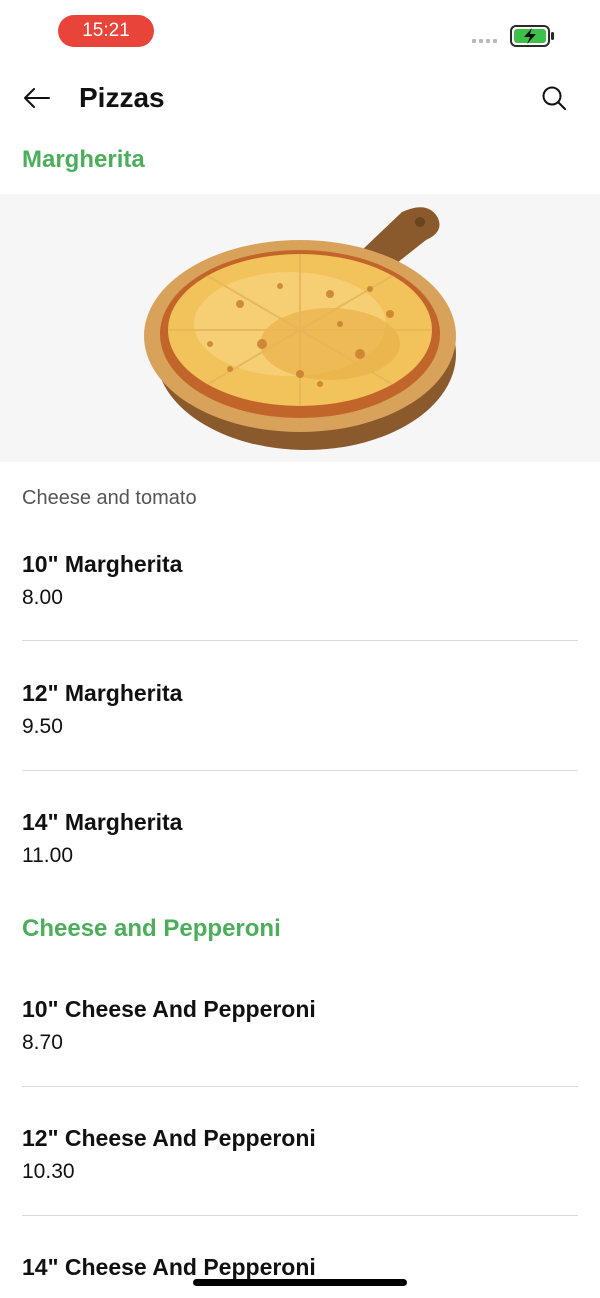 The image size is (600, 1298). Describe the element at coordinates (169, 1267) in the screenshot. I see `item-name: 14" Cheese And Pepperoni` at that location.